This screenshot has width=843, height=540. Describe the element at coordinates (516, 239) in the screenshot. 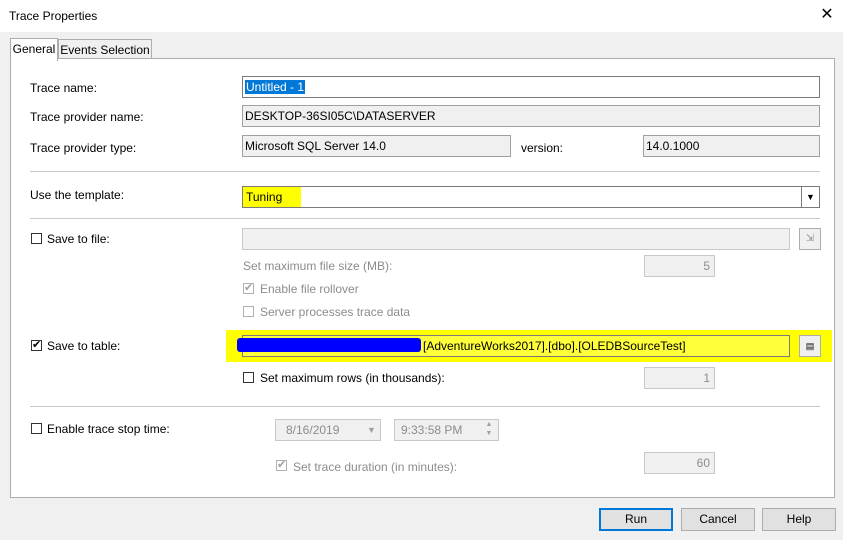

I see `save-to-file-path` at that location.